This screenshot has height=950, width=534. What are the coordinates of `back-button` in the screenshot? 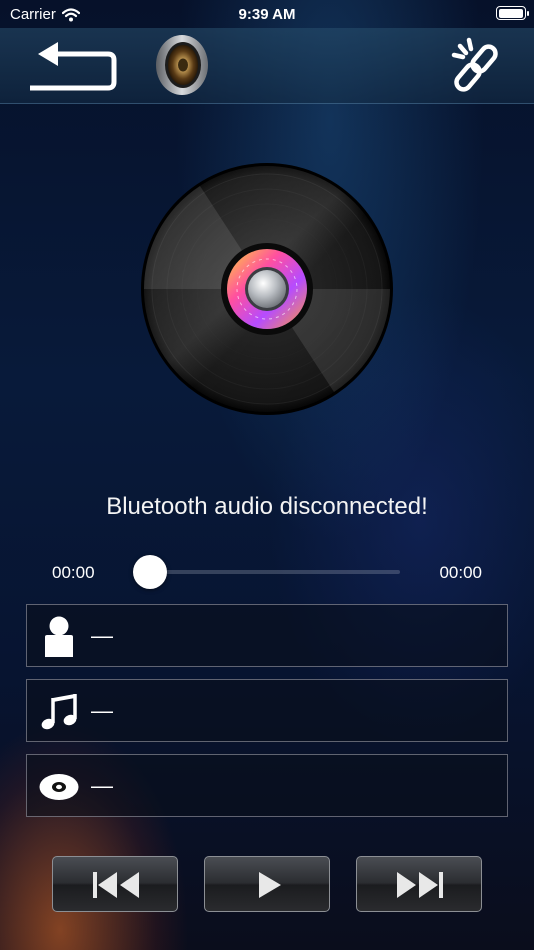 It's located at (72, 67).